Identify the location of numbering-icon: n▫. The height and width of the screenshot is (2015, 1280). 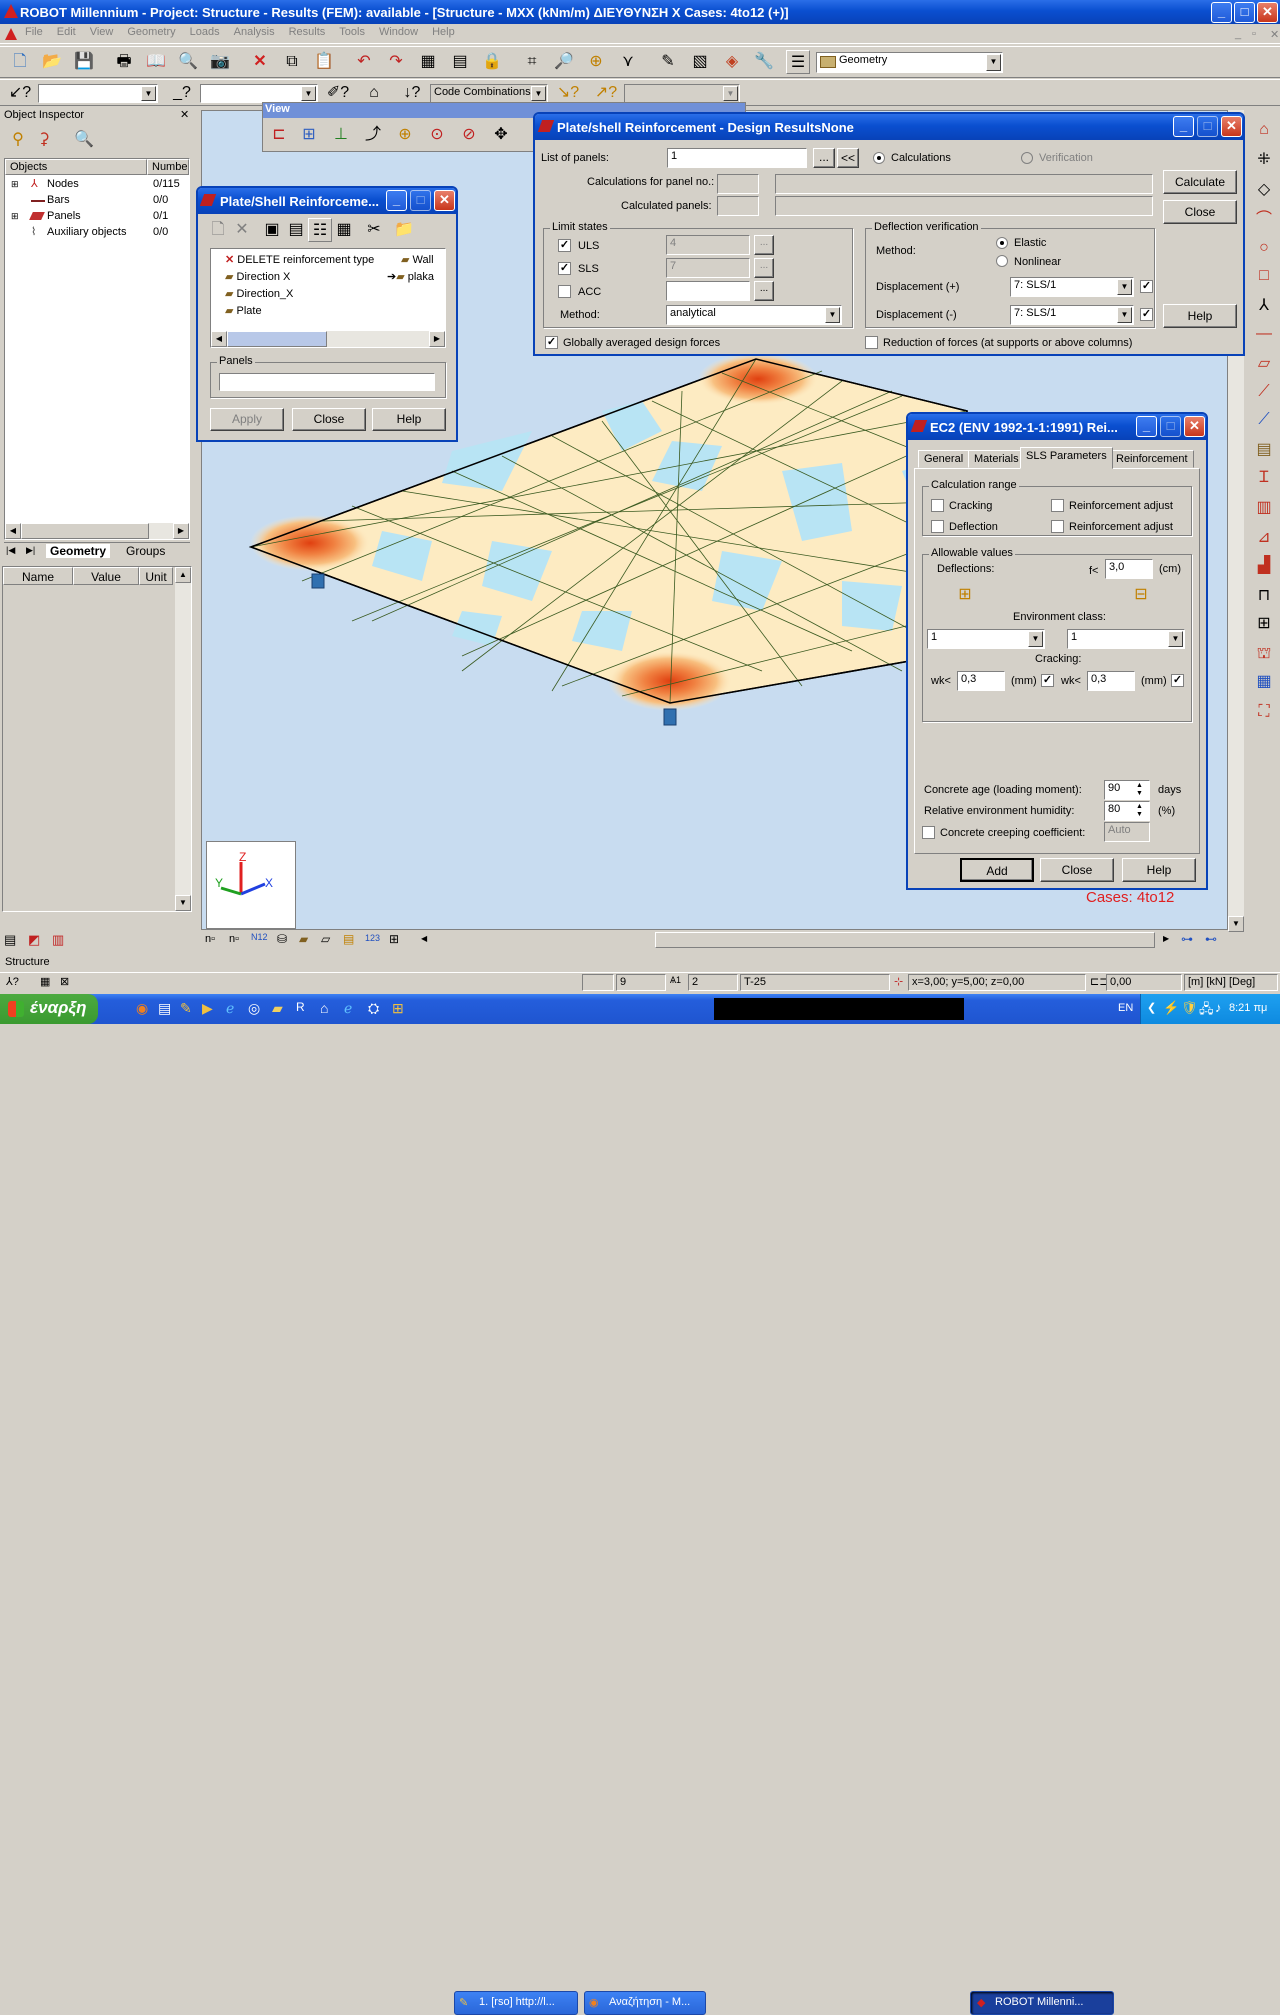
(210, 939).